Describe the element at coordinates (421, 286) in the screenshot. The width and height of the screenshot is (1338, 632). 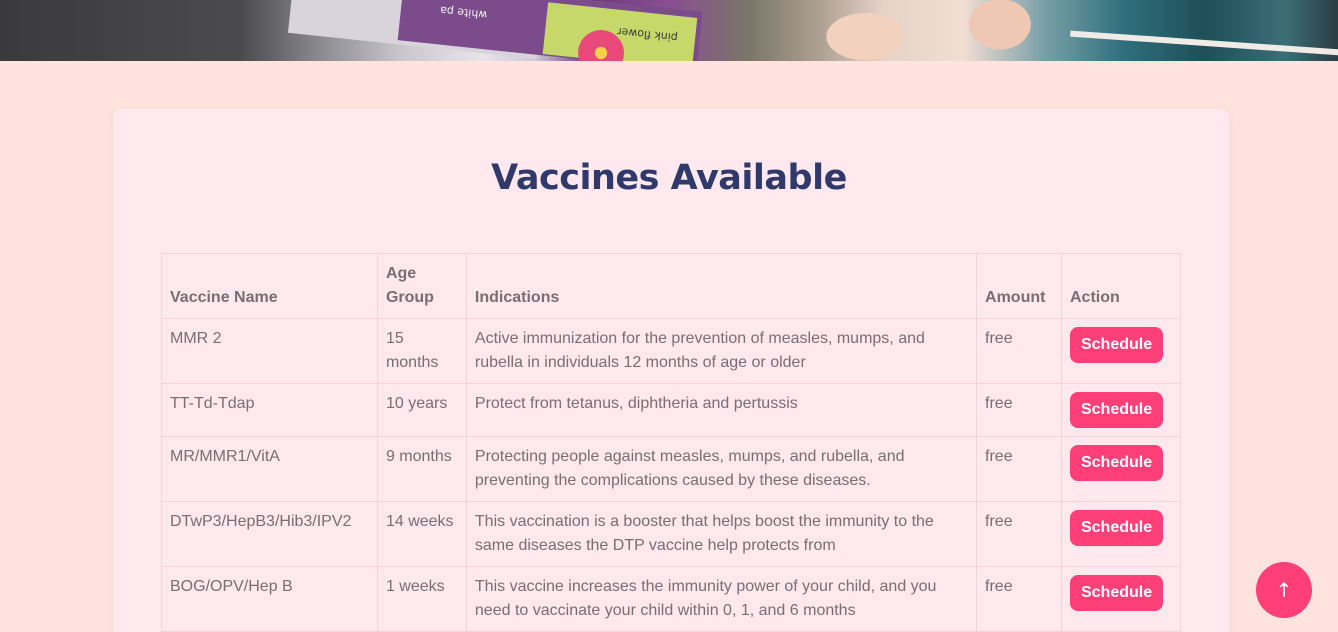
I see `header-age-group: Age Group` at that location.